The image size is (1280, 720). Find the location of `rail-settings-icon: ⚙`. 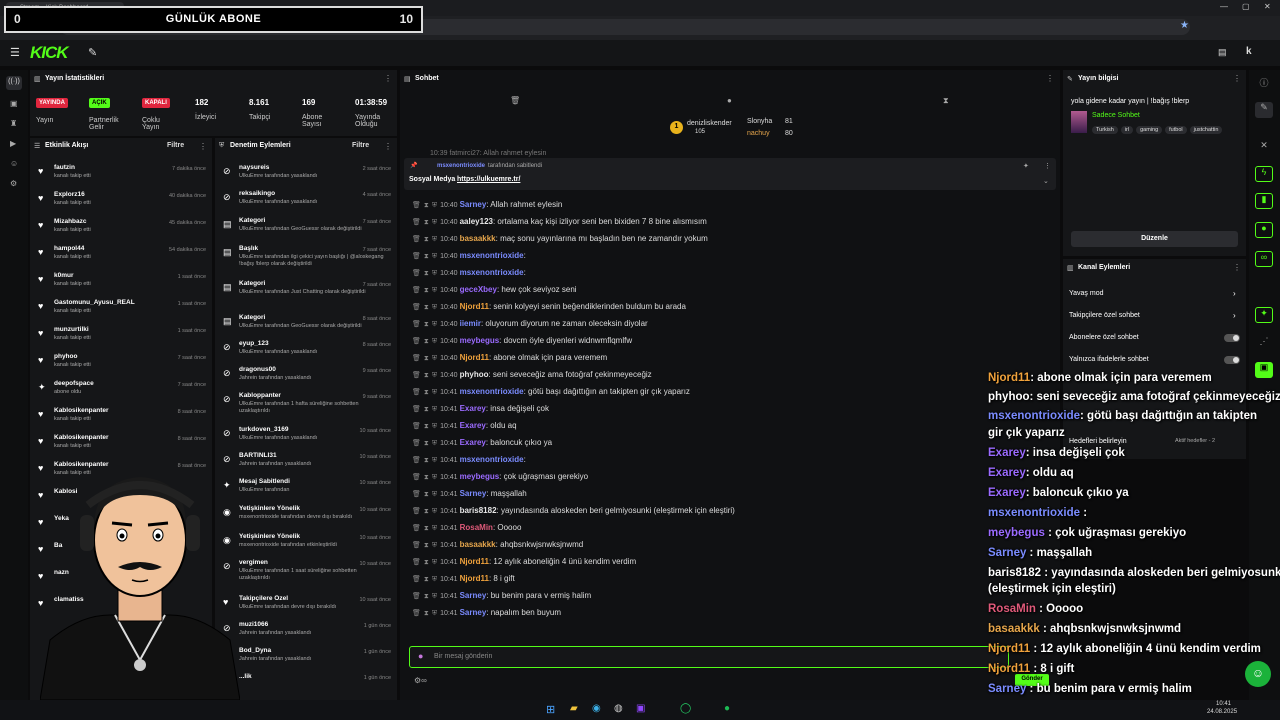

rail-settings-icon: ⚙ is located at coordinates (13, 183).